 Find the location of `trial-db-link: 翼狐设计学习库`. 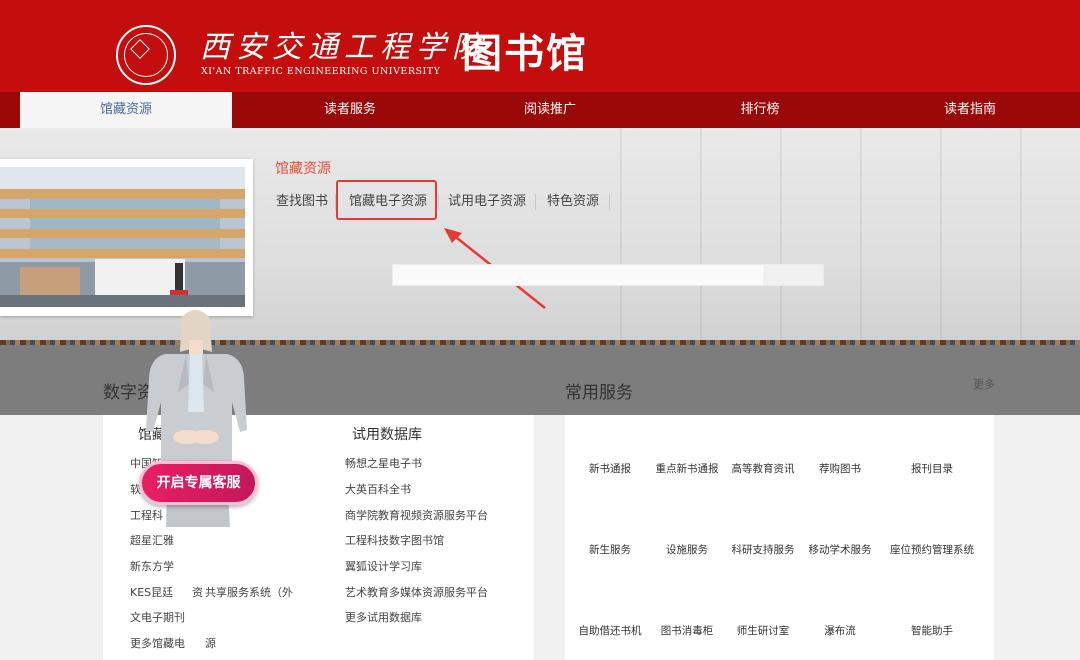

trial-db-link: 翼狐设计学习库 is located at coordinates (383, 566).